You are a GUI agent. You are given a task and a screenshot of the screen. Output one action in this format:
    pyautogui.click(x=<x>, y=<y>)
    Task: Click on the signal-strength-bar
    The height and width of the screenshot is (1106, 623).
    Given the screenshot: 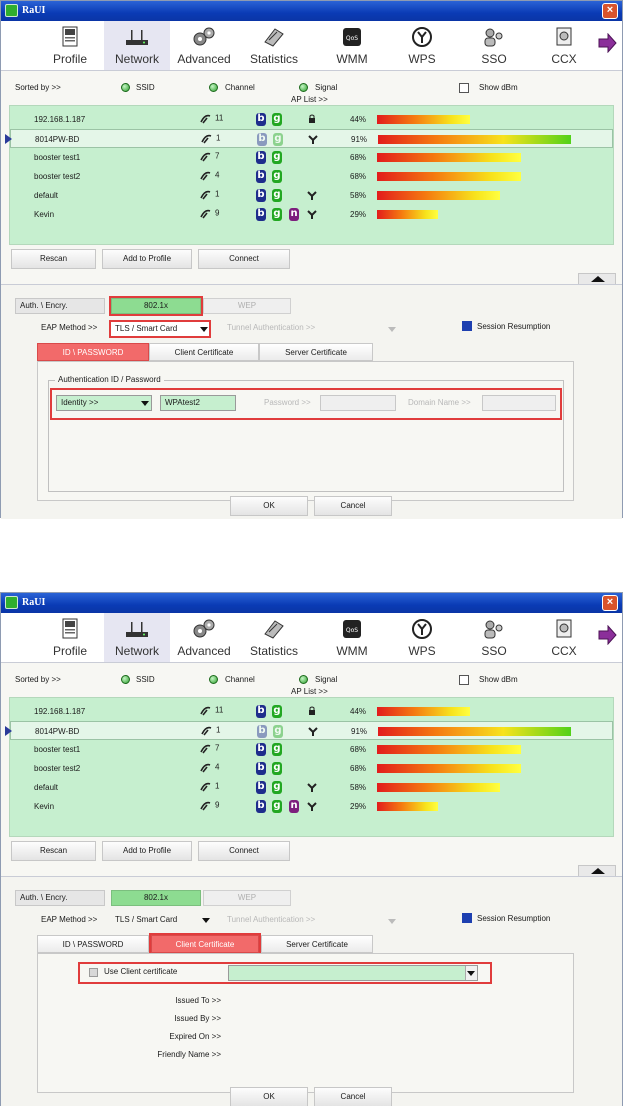 What is the action you would take?
    pyautogui.click(x=474, y=139)
    